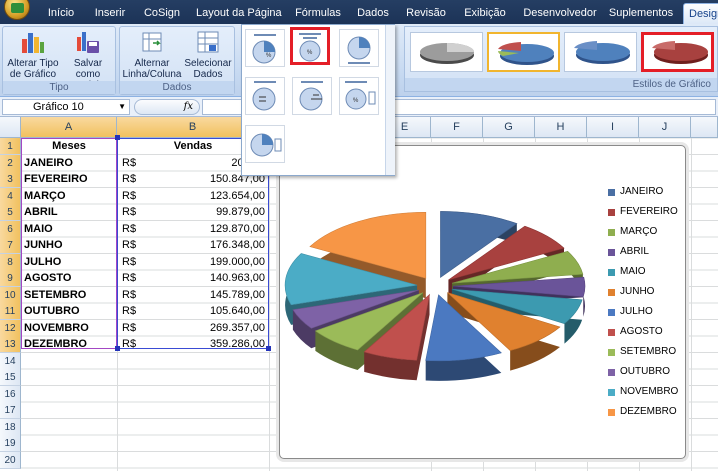  Describe the element at coordinates (10, 163) in the screenshot. I see `row-header: 2` at that location.